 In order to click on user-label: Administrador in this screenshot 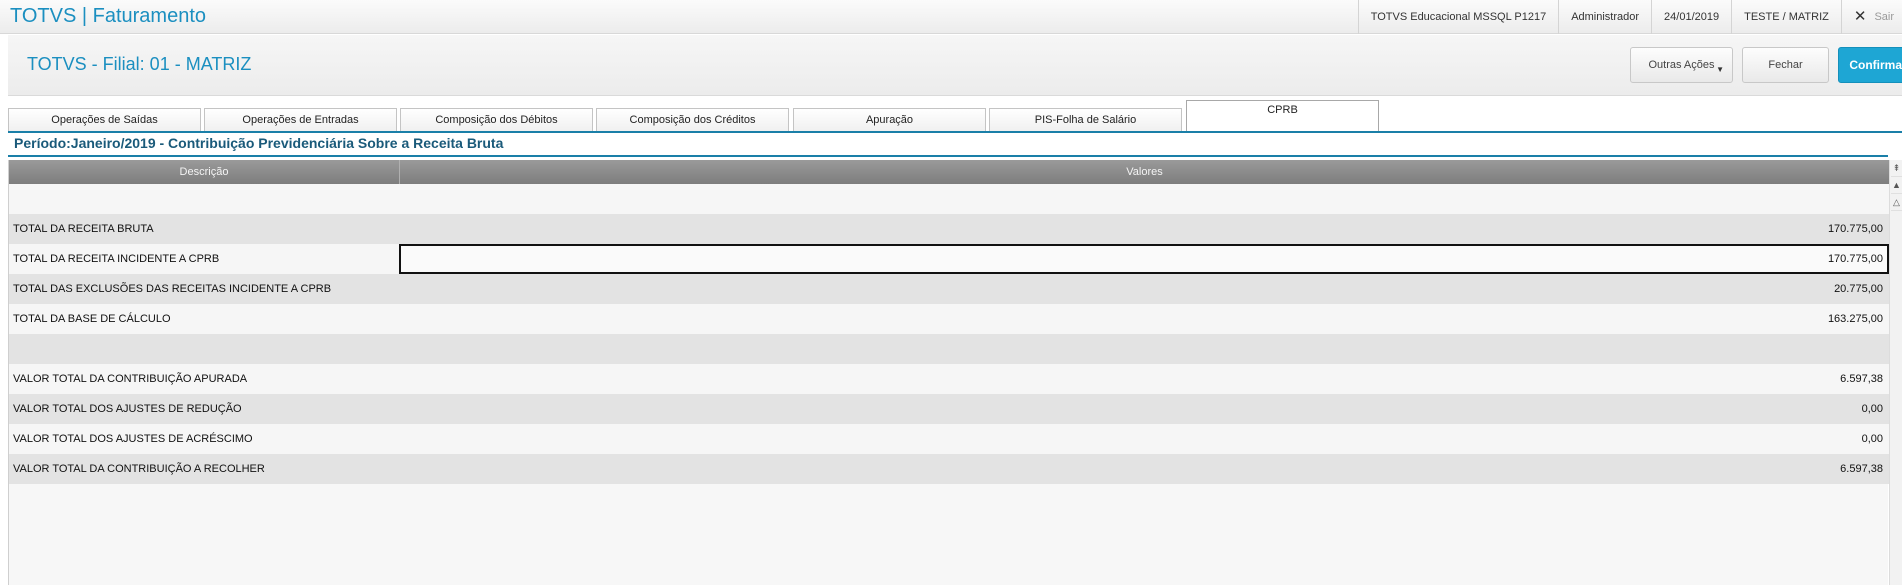, I will do `click(1604, 17)`.